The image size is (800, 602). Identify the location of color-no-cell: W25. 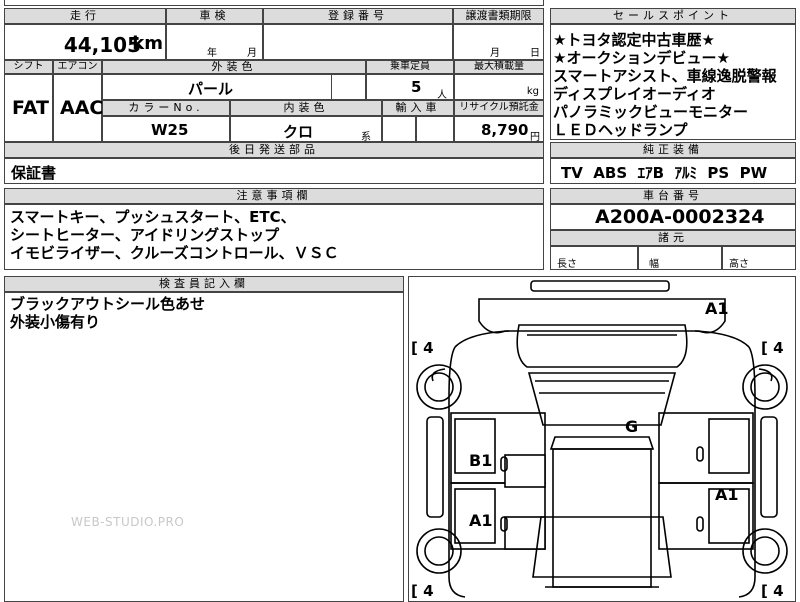
(166, 129).